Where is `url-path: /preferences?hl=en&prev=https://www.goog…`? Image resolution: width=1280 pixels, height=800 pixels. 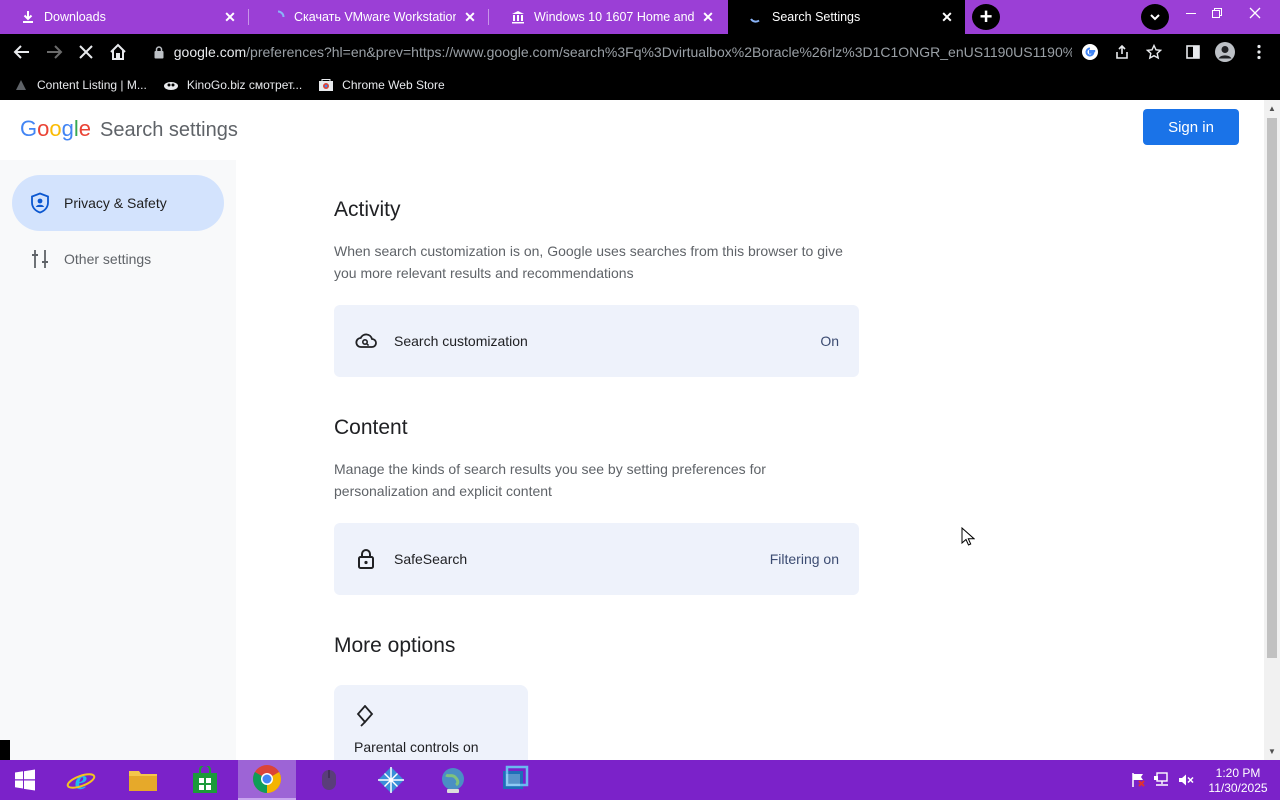 url-path: /preferences?hl=en&prev=https://www.goog… is located at coordinates (659, 52).